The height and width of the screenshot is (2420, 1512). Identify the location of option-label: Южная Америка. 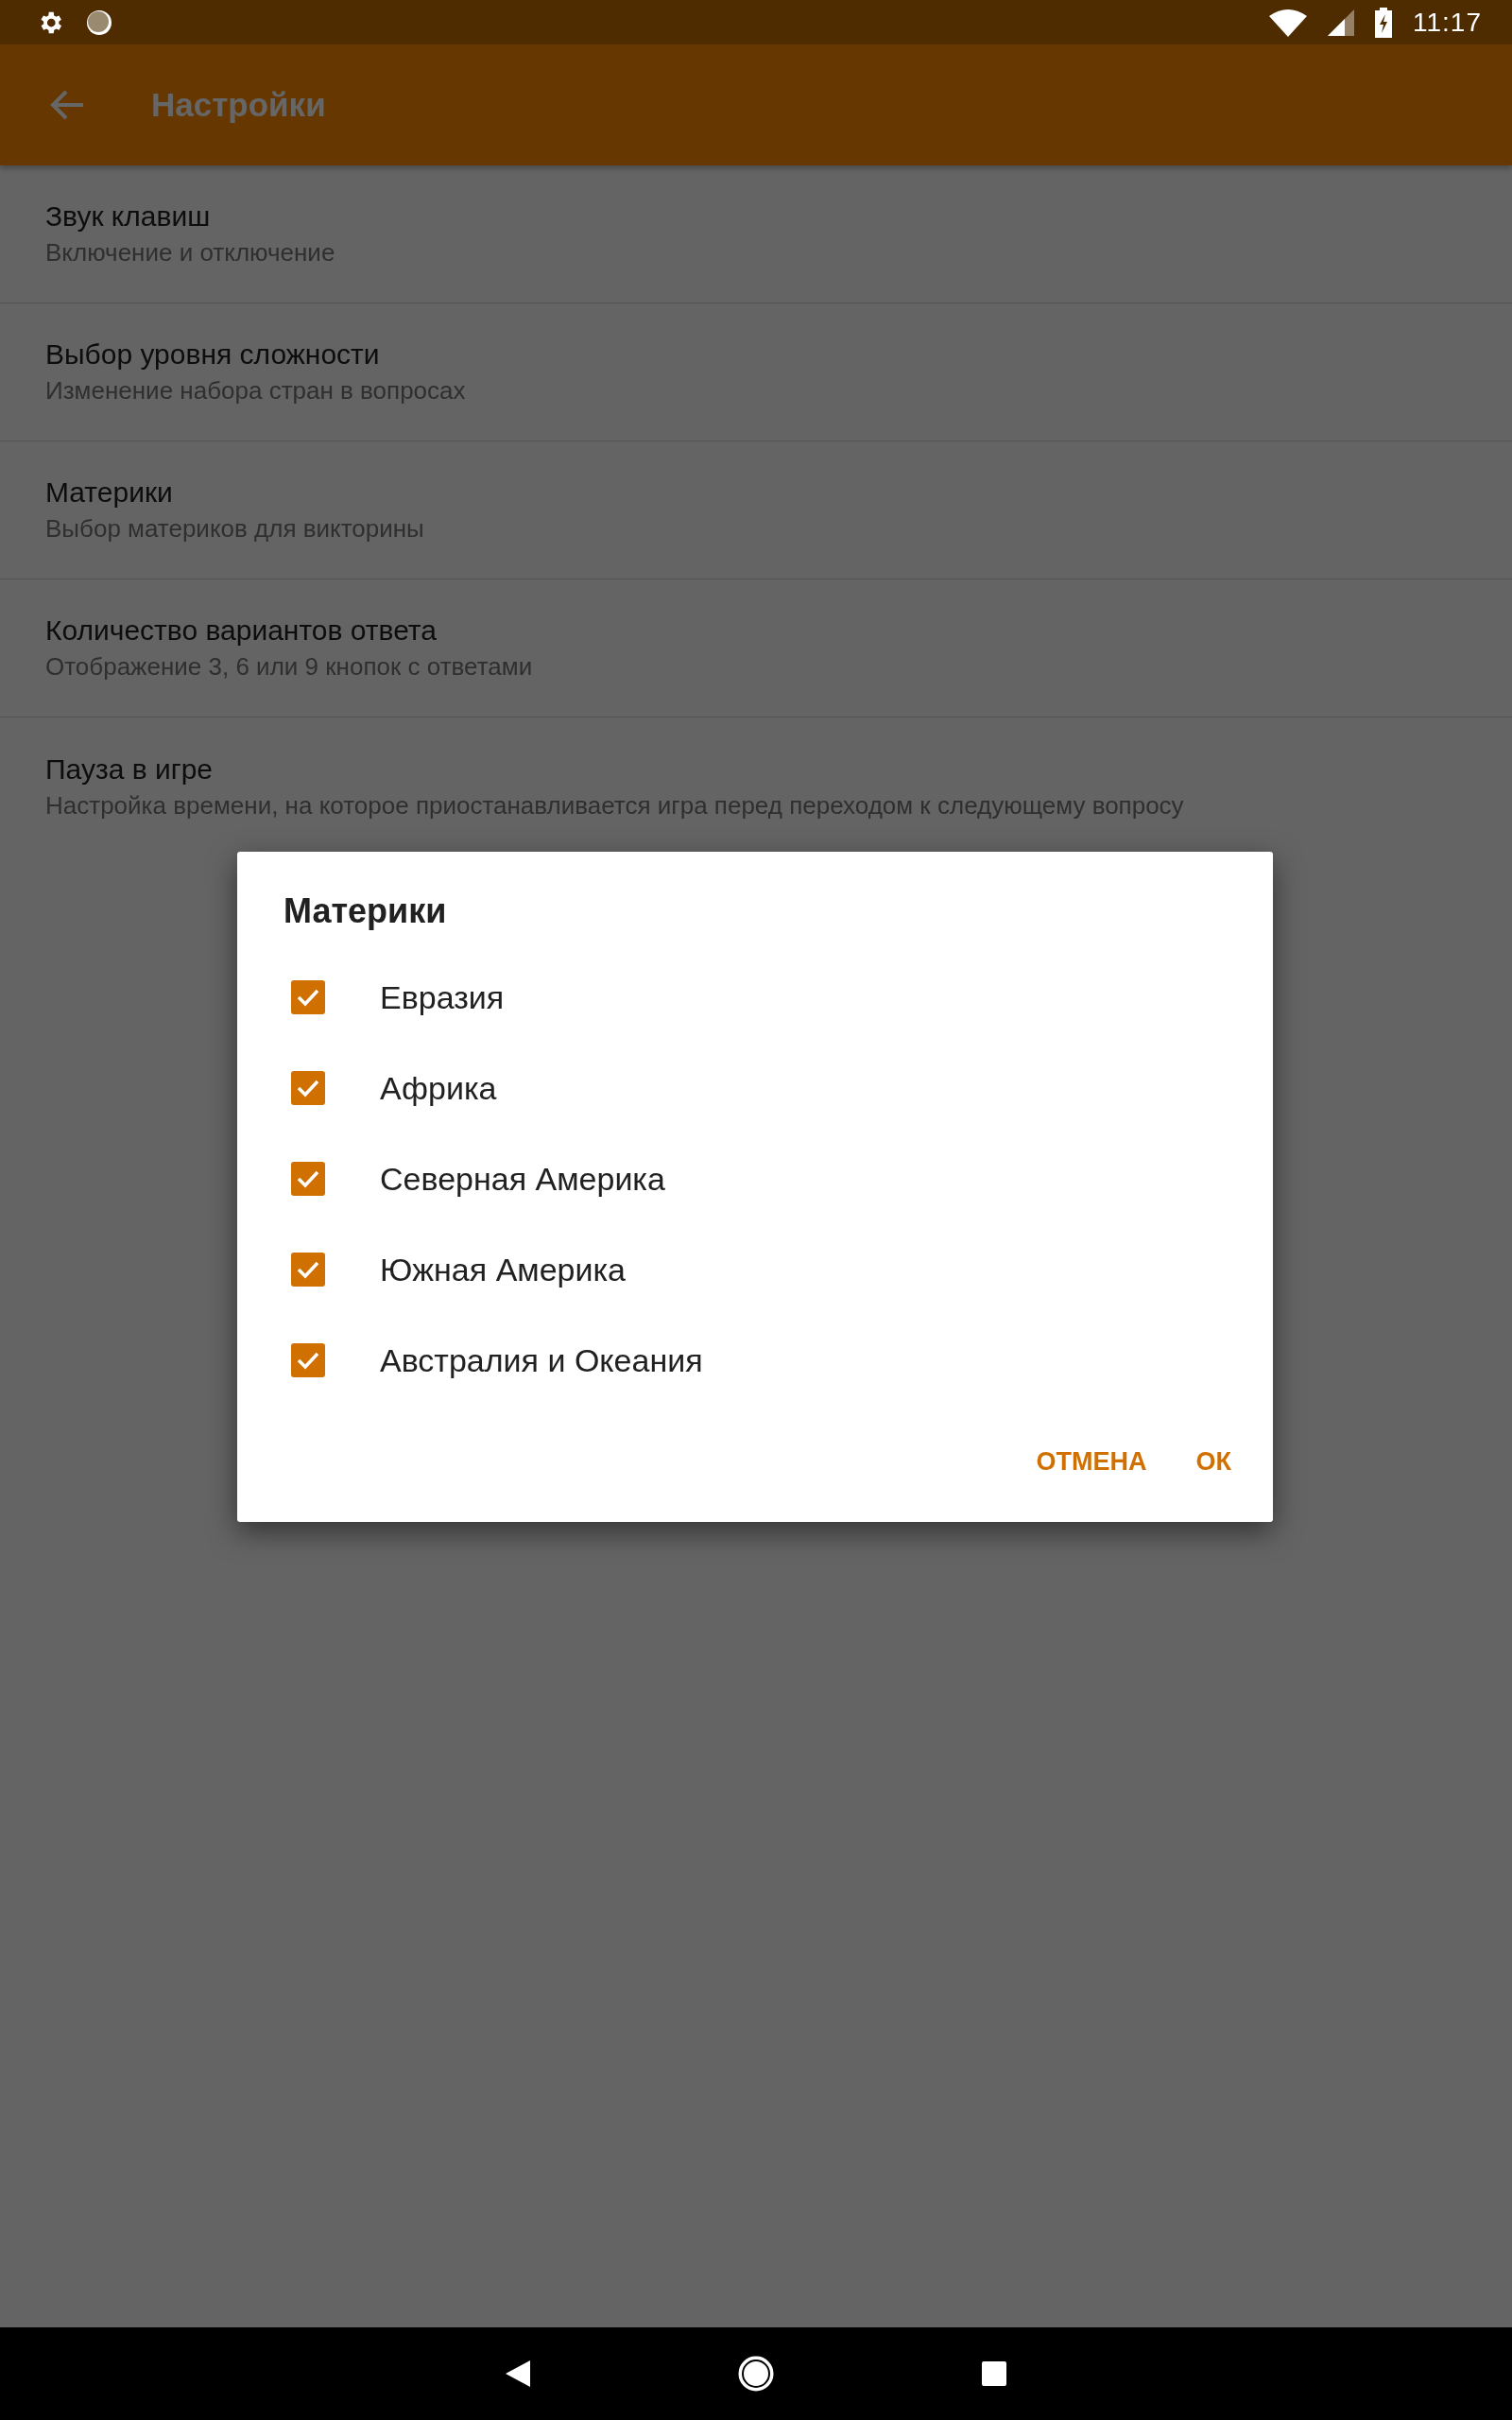
(503, 1269).